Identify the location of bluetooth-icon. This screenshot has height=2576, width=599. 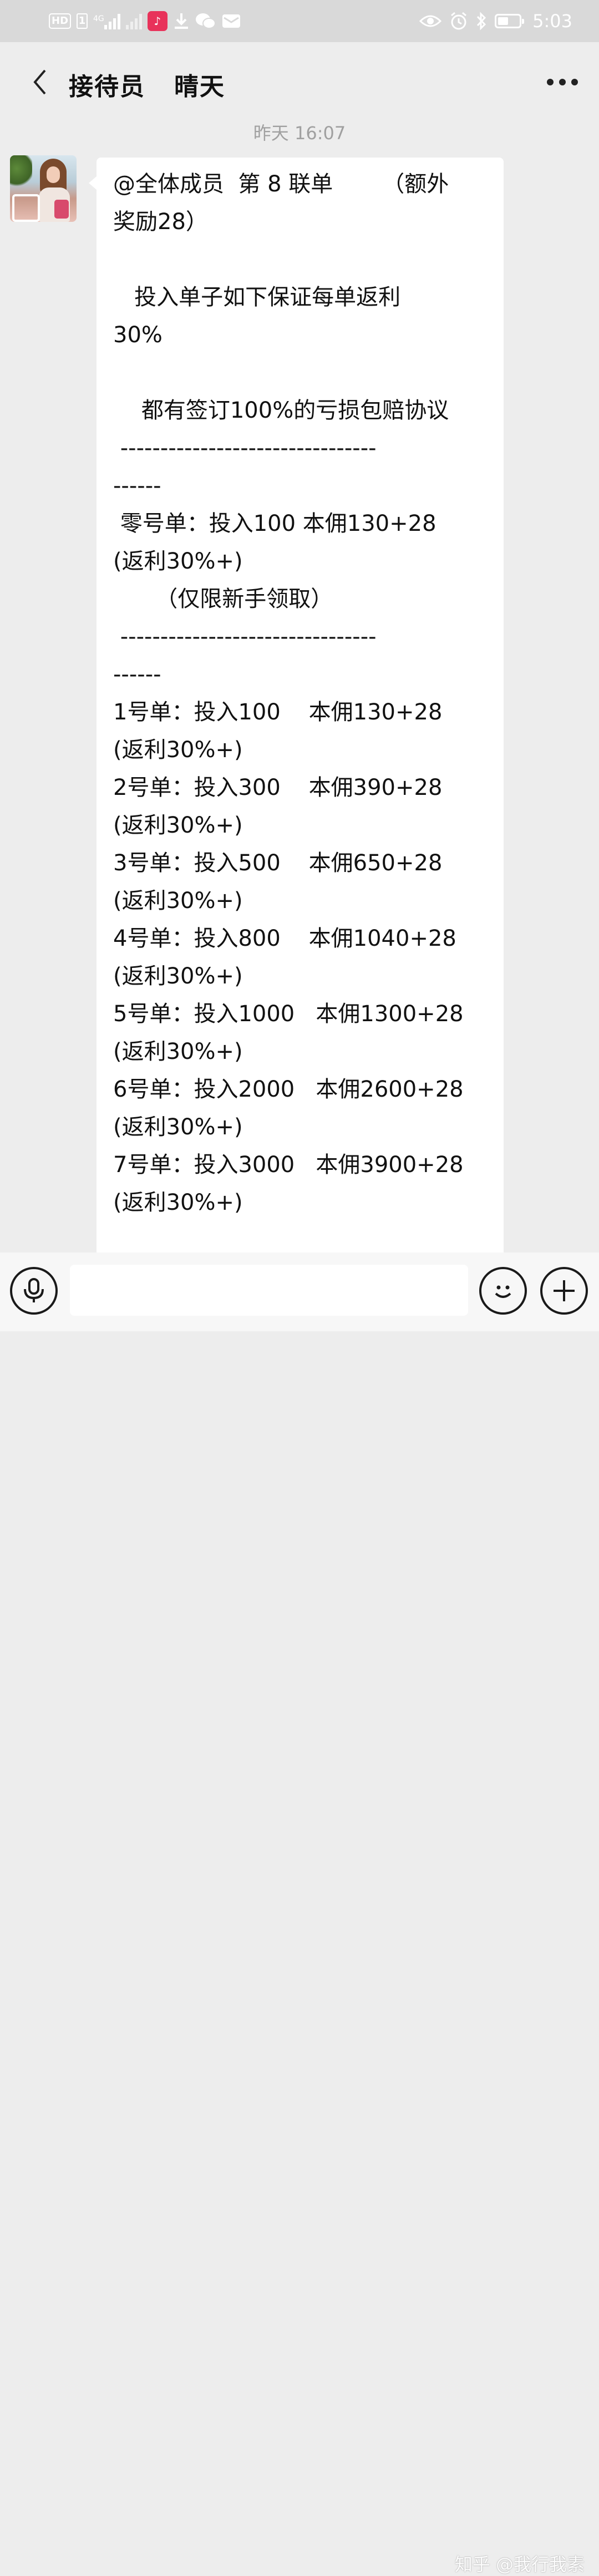
(481, 21).